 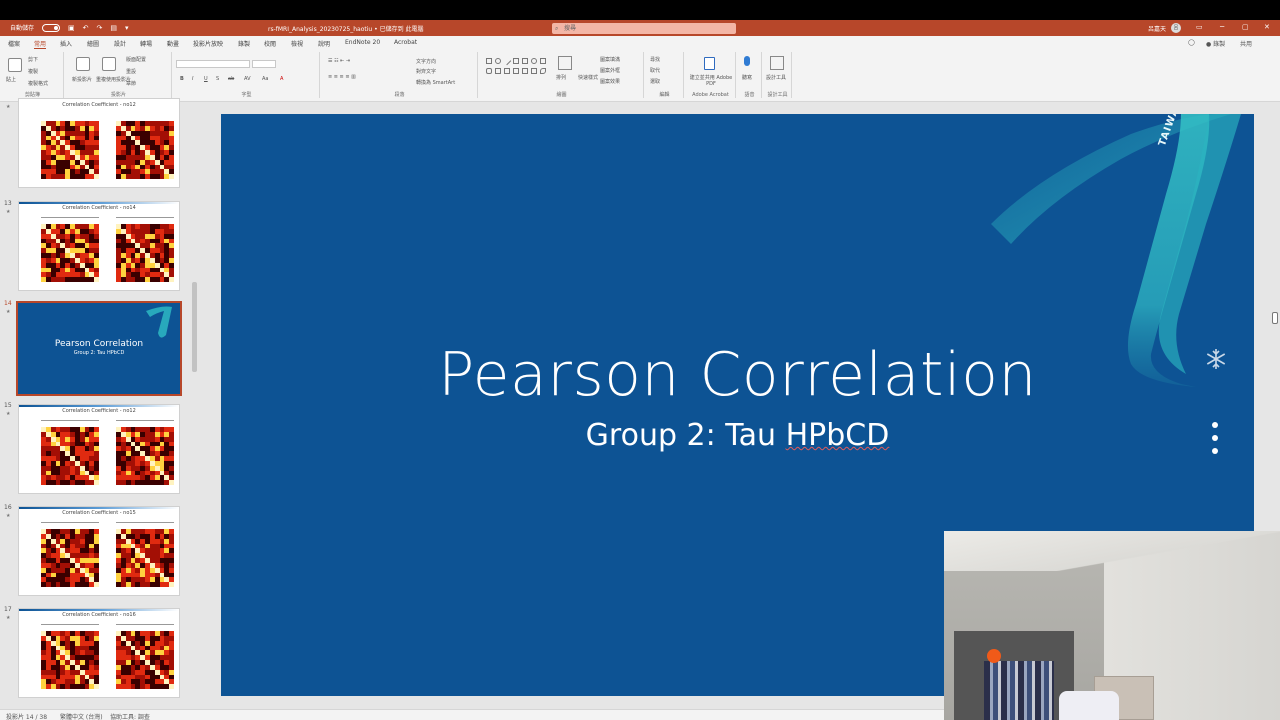 I want to click on search-box: ⌕ 搜尋, so click(x=644, y=28).